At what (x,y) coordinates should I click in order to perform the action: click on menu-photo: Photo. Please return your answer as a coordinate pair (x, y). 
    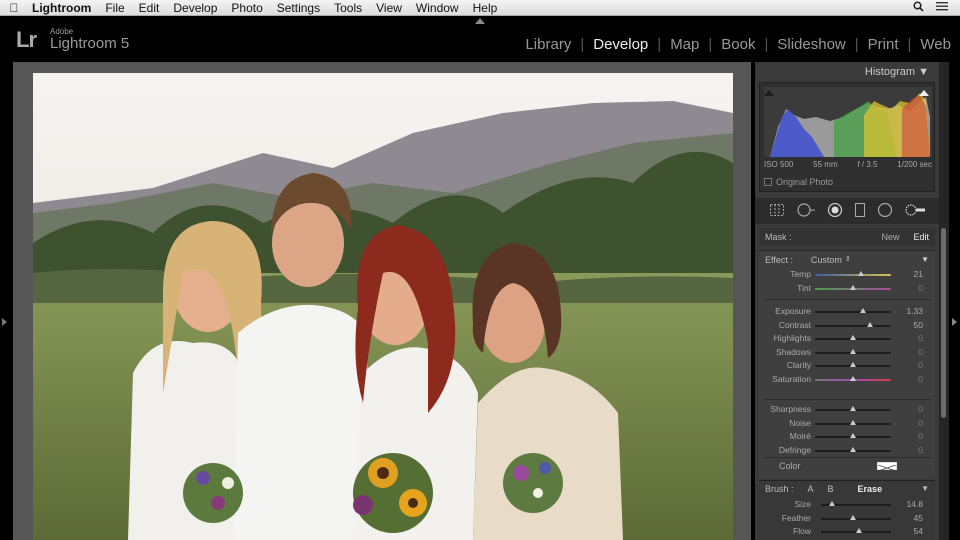
    Looking at the image, I should click on (246, 8).